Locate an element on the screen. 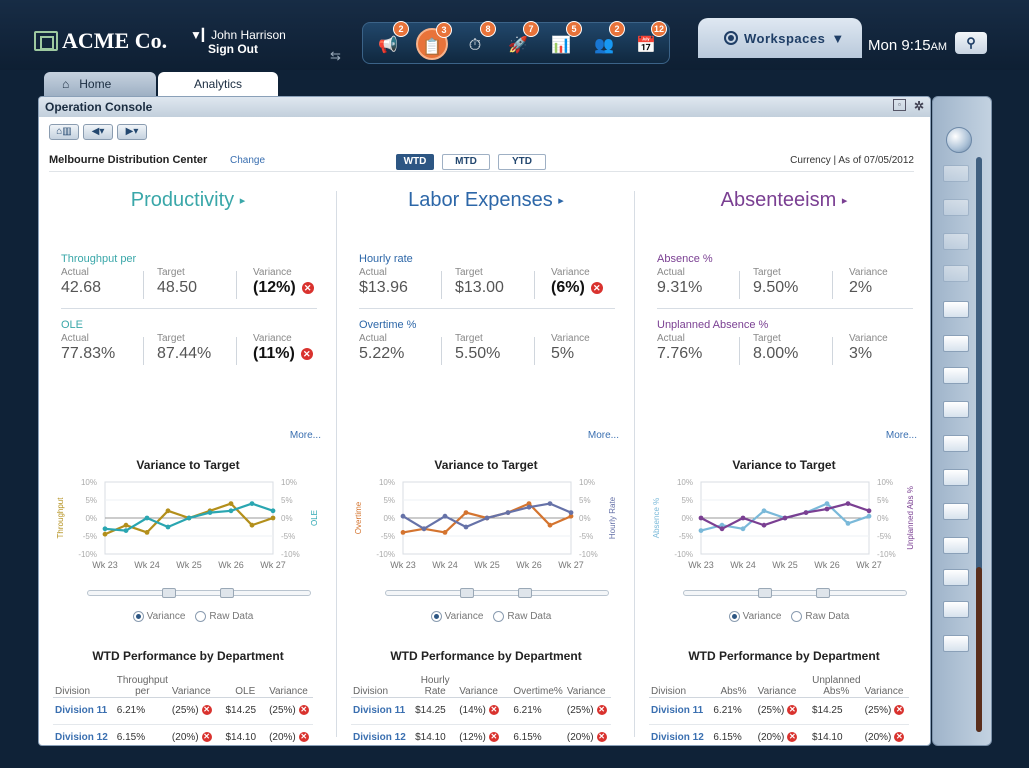  home-chart-button: ⌂▥ is located at coordinates (64, 132).